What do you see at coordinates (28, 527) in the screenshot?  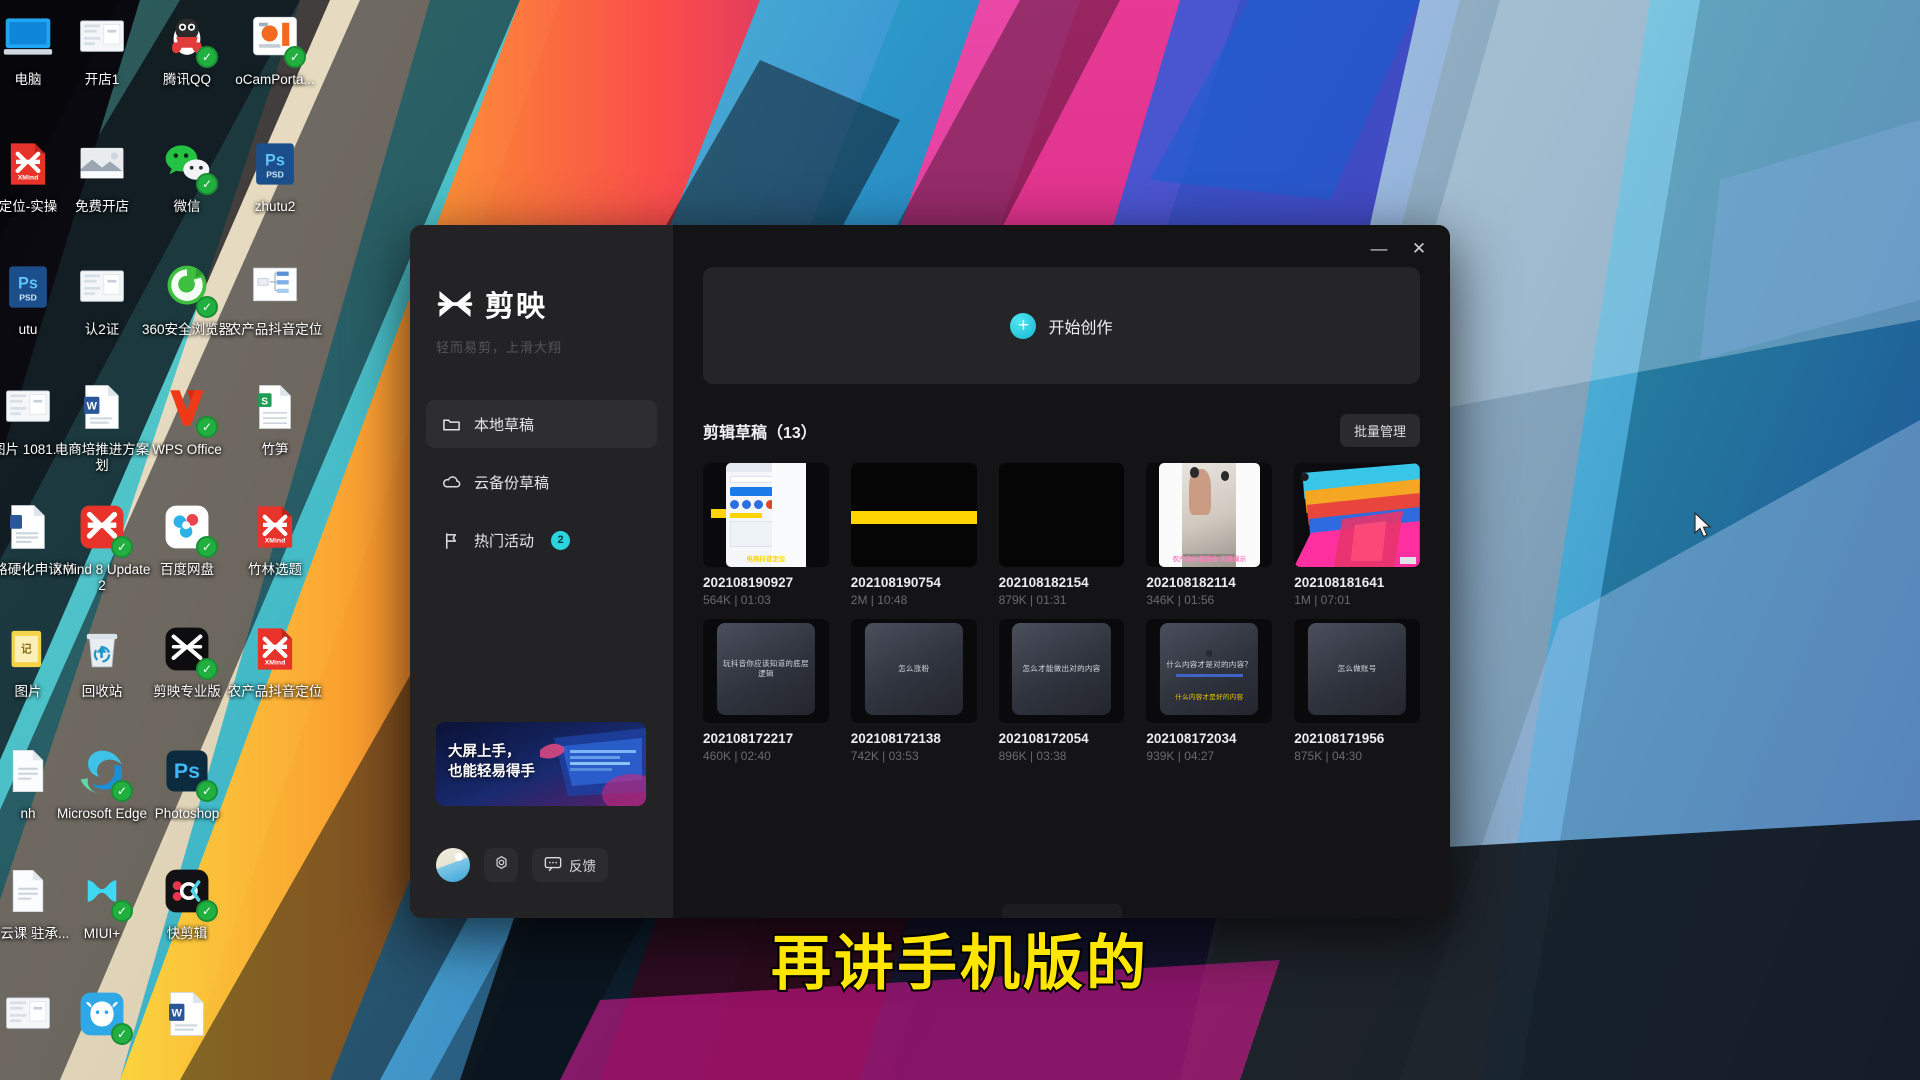 I see `word-plain-icon` at bounding box center [28, 527].